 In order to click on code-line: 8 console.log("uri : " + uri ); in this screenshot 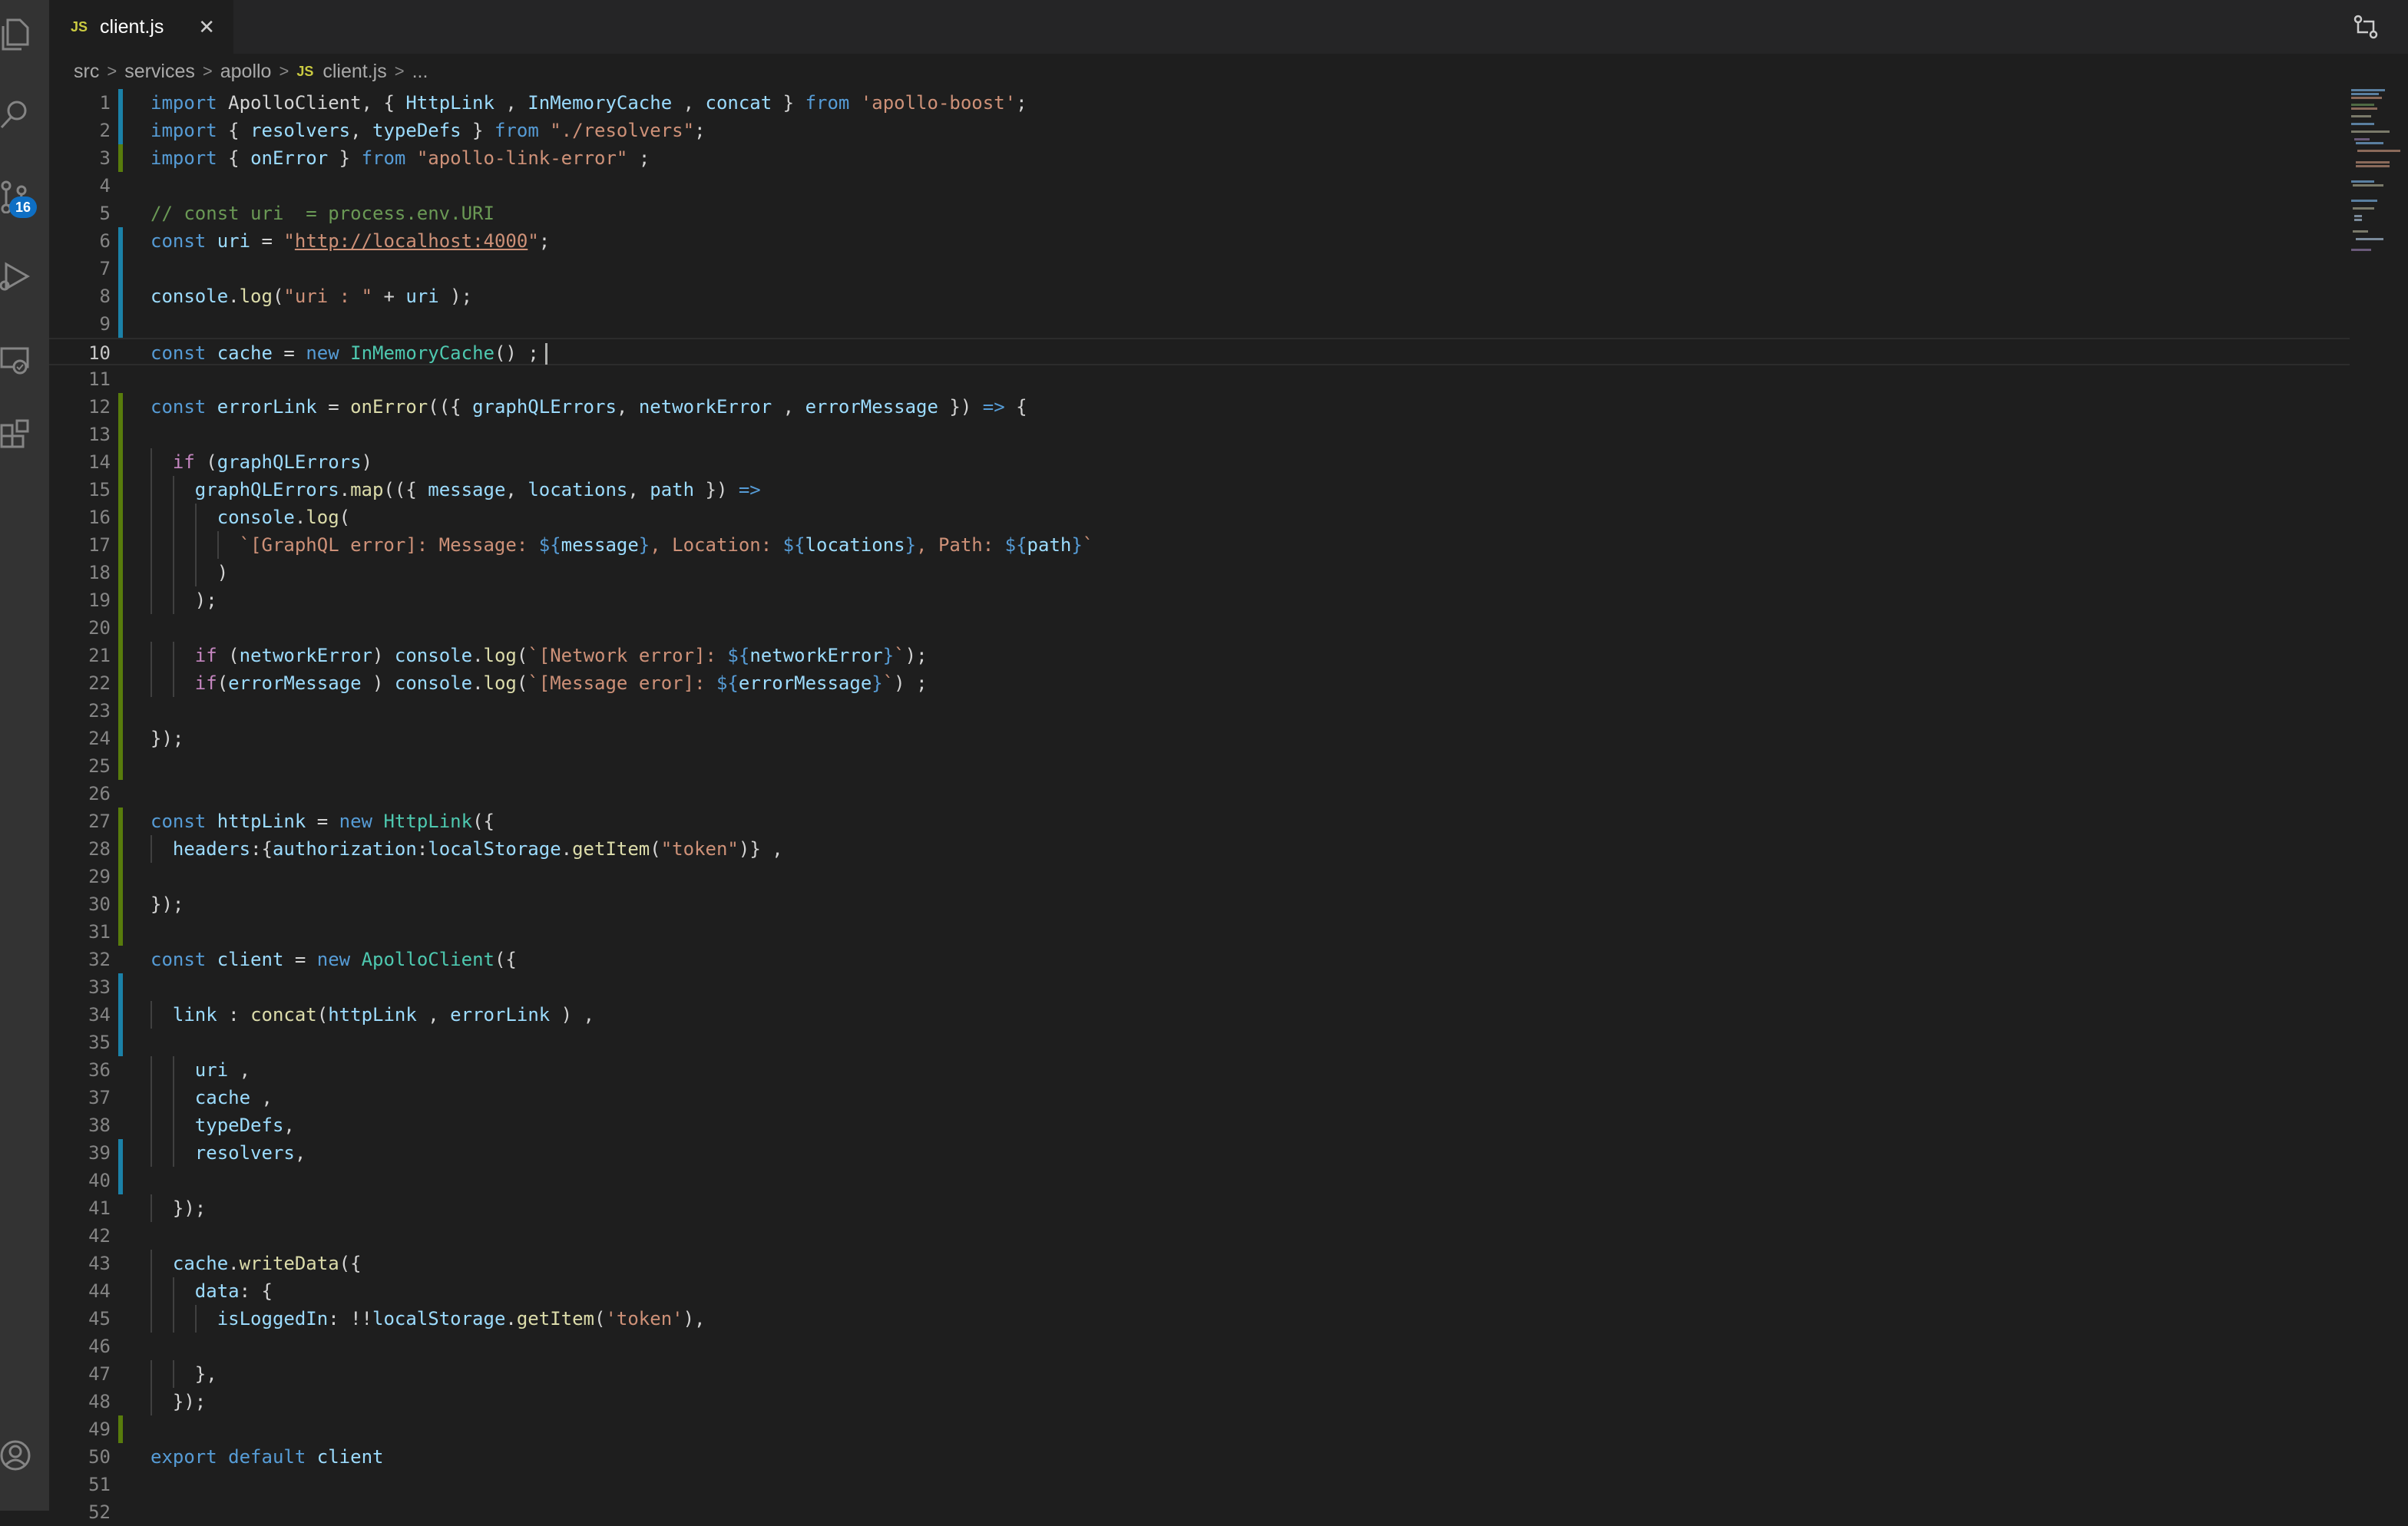, I will do `click(1200, 296)`.